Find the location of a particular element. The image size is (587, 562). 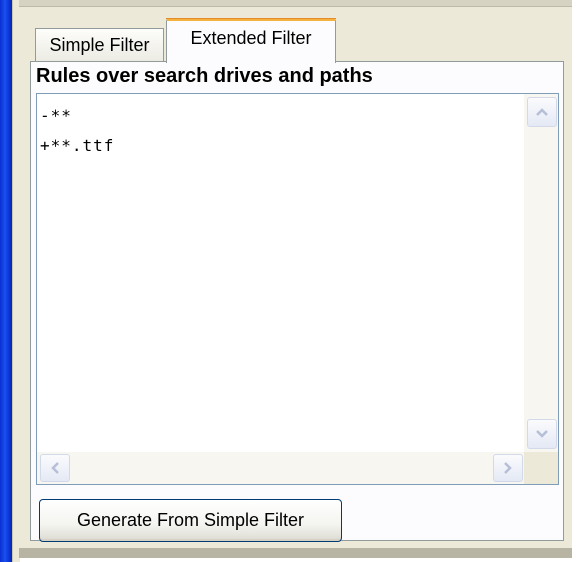

panel-bottom-edge is located at coordinates (296, 553).